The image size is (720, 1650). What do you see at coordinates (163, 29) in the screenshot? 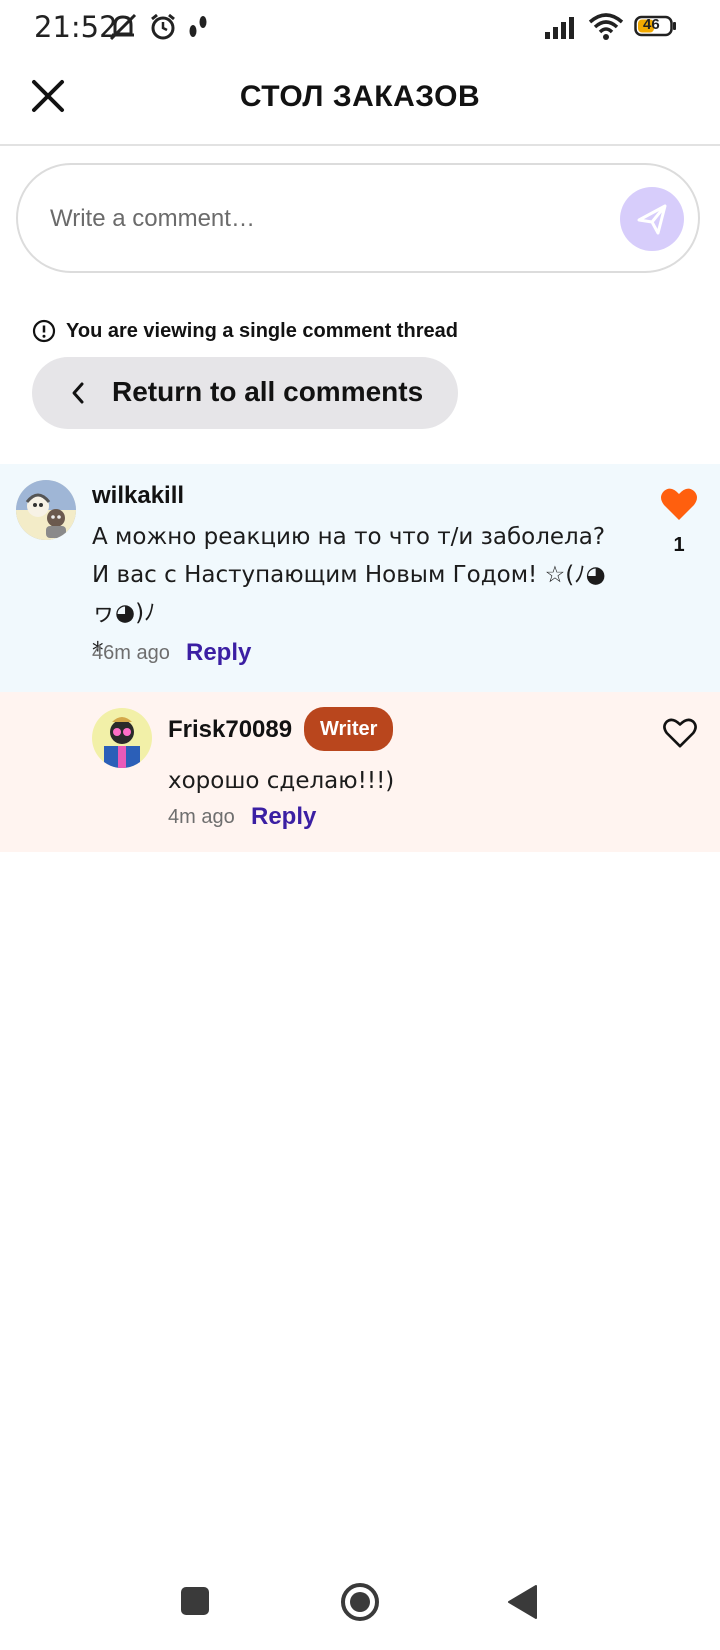
I see `alarm-icon` at bounding box center [163, 29].